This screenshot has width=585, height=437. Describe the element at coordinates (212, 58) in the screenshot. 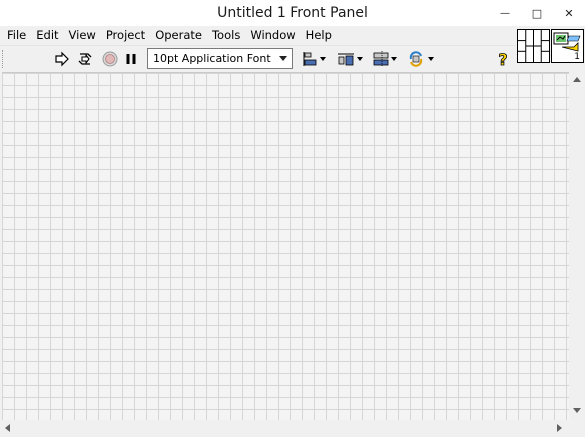

I see `font-select-value: 10pt Application Font` at that location.